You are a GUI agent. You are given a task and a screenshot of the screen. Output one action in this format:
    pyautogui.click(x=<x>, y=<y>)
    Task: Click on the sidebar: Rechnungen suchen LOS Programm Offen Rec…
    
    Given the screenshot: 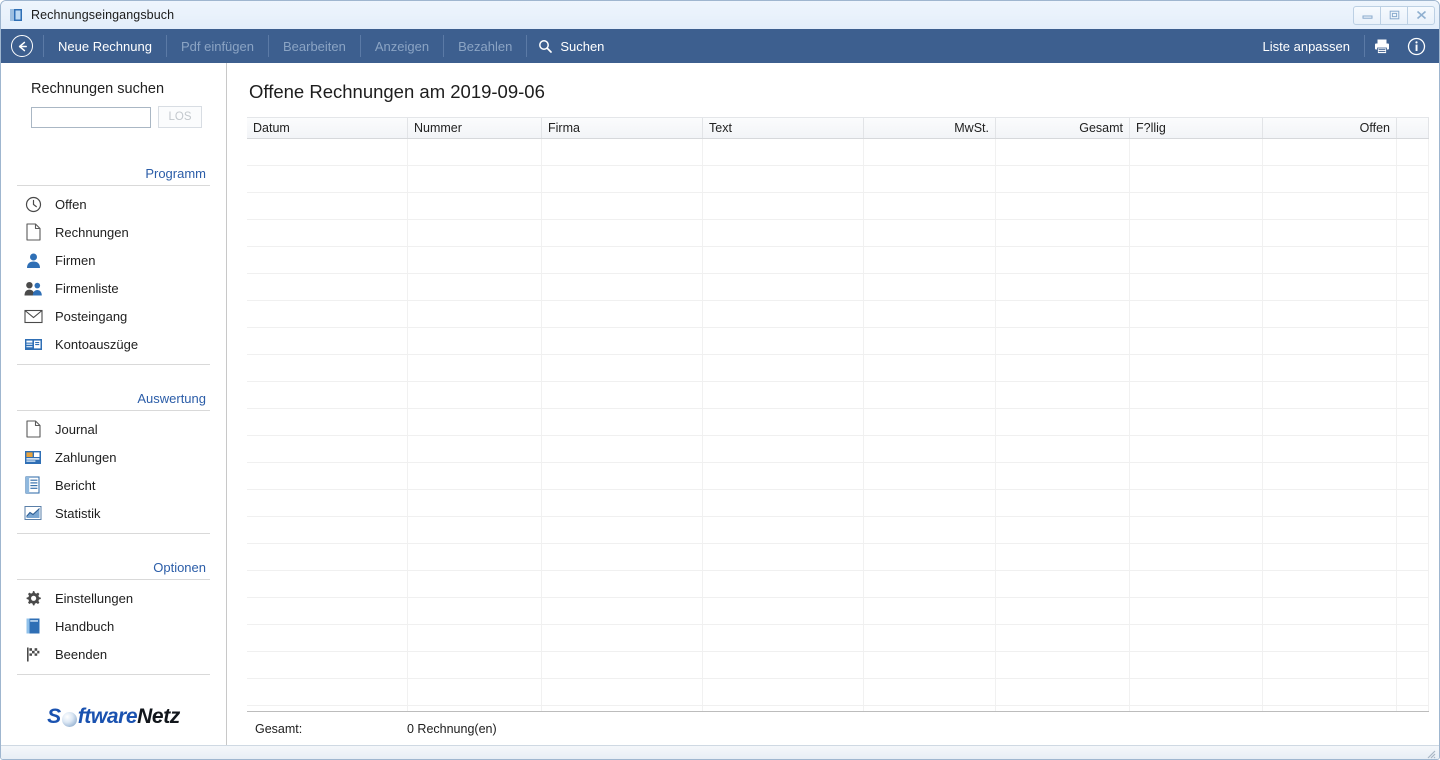 What is the action you would take?
    pyautogui.click(x=114, y=404)
    